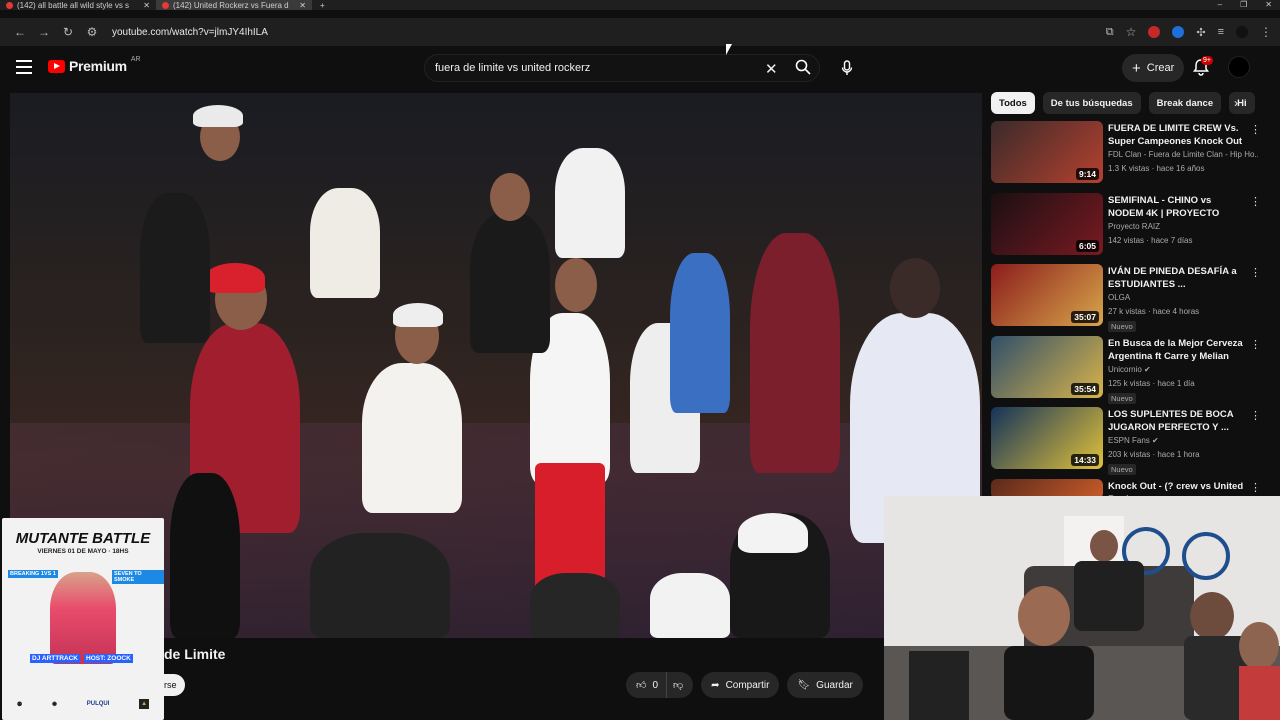 This screenshot has width=1280, height=720. I want to click on spectator-head, so click(510, 197).